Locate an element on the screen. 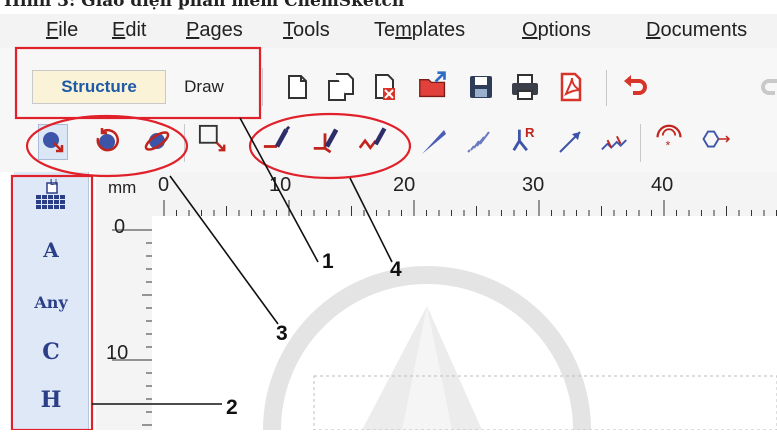 This screenshot has width=777, height=435. callout-box-mode-tabs is located at coordinates (138, 83).